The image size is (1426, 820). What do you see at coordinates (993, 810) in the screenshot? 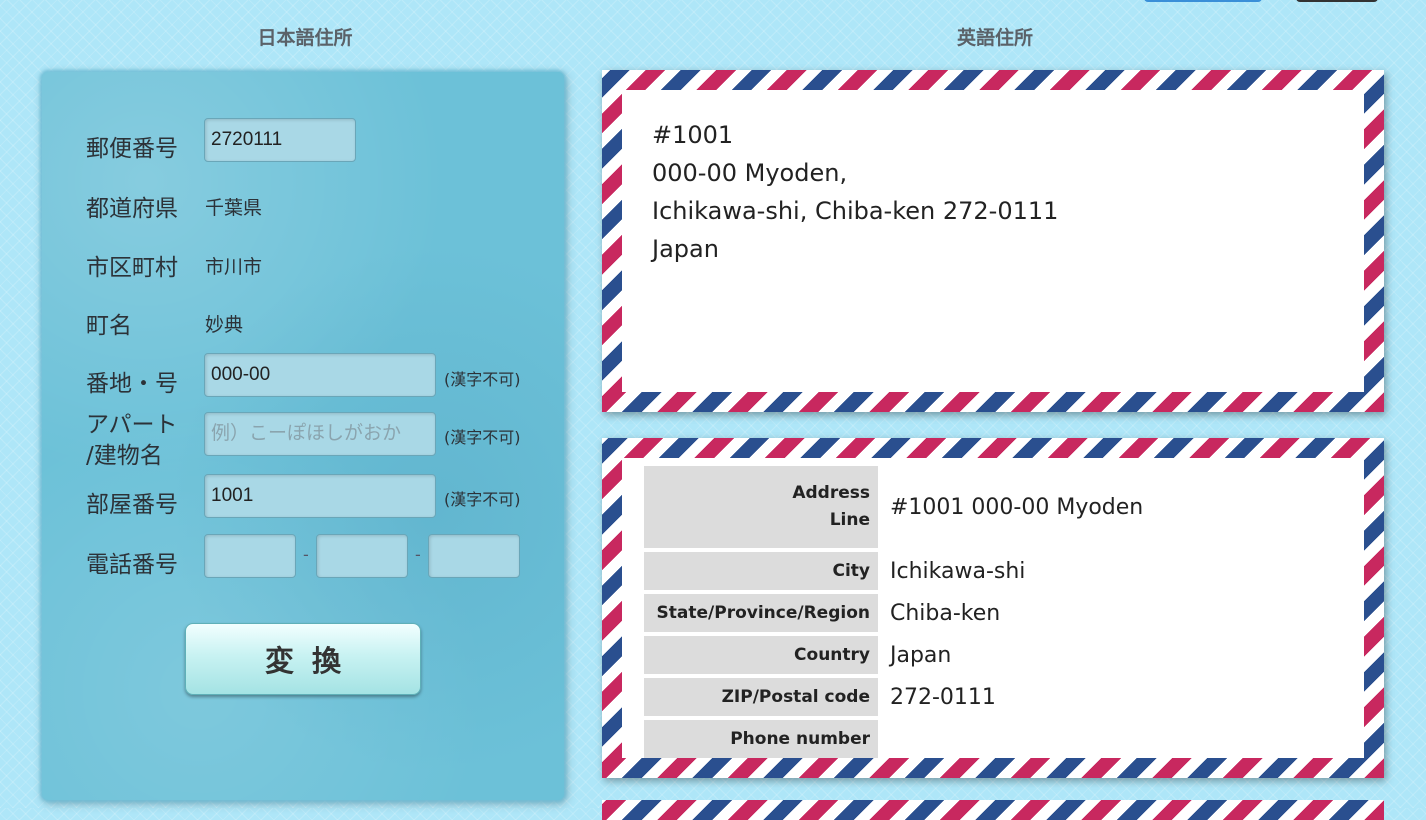
I see `third-envelope-edge` at bounding box center [993, 810].